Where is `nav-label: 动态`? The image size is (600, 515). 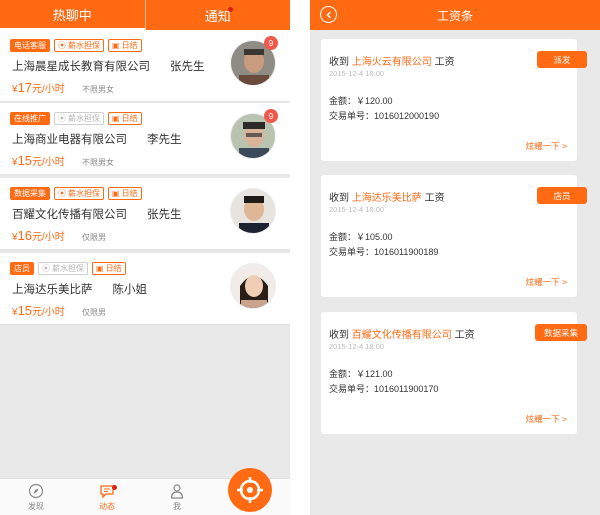
nav-label: 动态 is located at coordinates (107, 506).